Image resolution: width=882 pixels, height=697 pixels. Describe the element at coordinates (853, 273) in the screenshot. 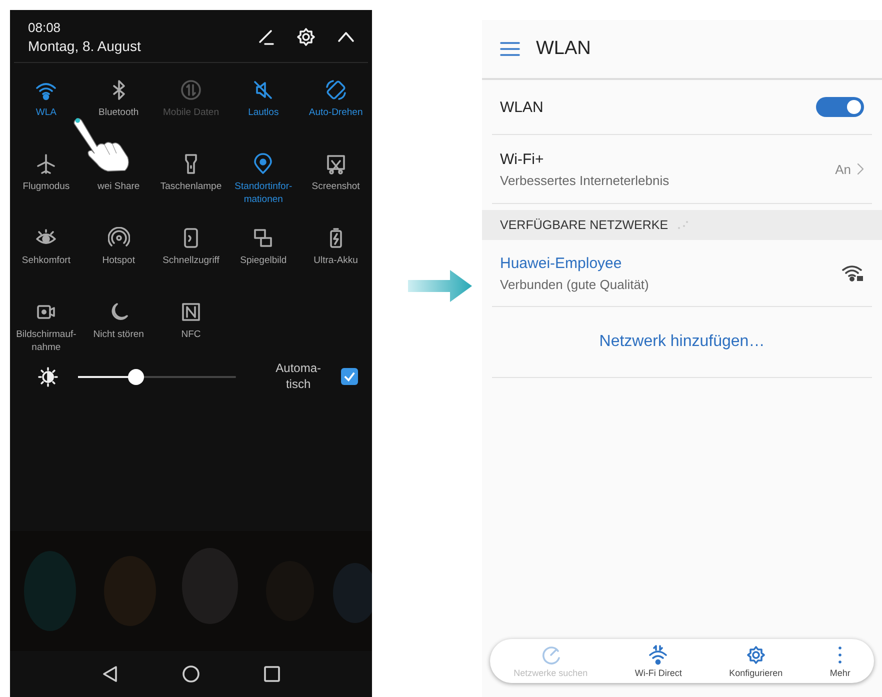

I see `wifi-lock-icon` at that location.